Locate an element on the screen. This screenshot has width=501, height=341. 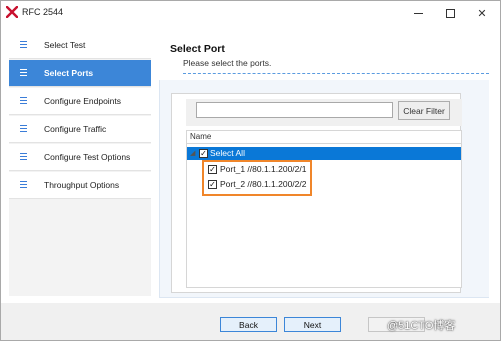
next-button: Next is located at coordinates (312, 324).